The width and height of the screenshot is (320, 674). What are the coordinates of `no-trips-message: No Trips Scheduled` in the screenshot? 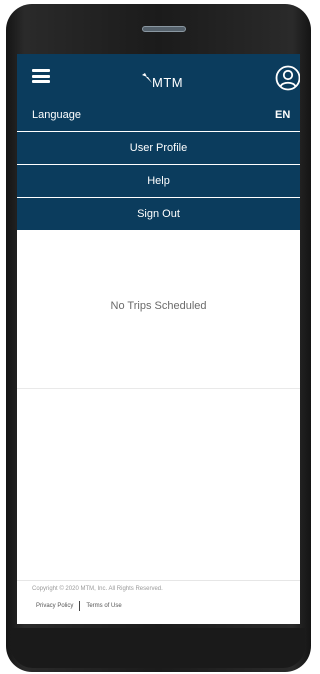 It's located at (158, 306).